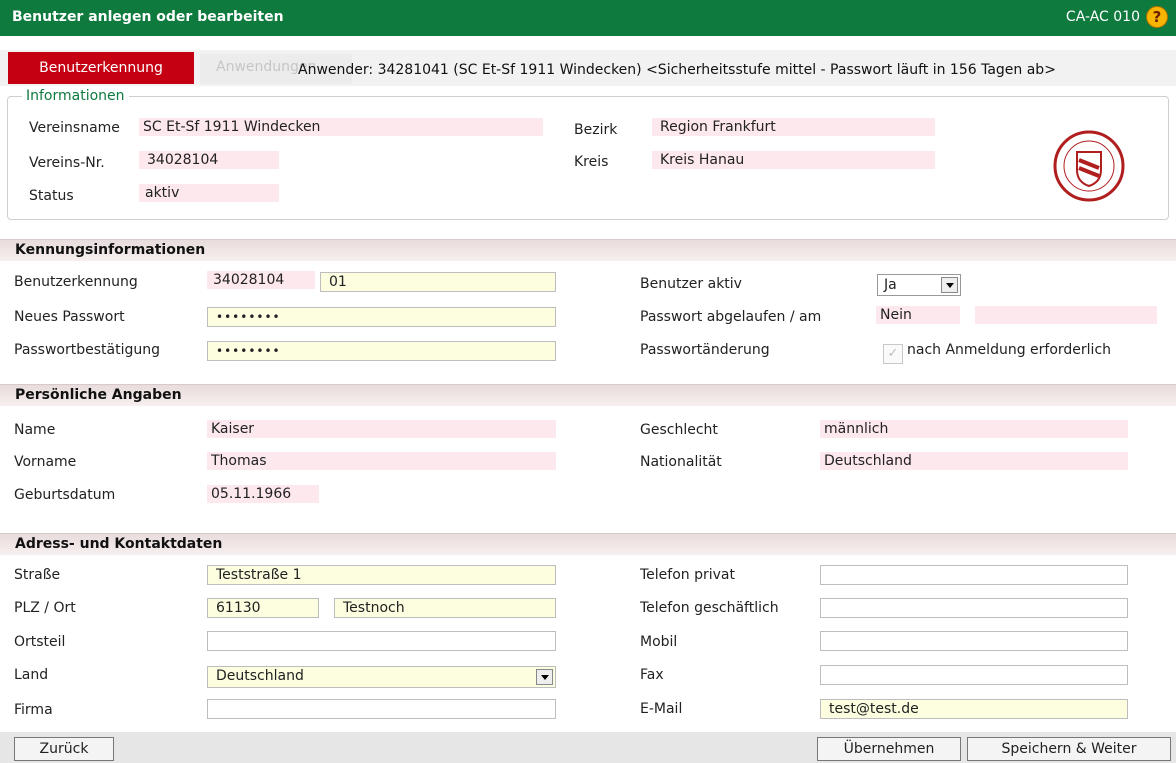 The image size is (1176, 763). I want to click on passwort-abgelaufen-label: Passwort abgelaufen / am, so click(731, 317).